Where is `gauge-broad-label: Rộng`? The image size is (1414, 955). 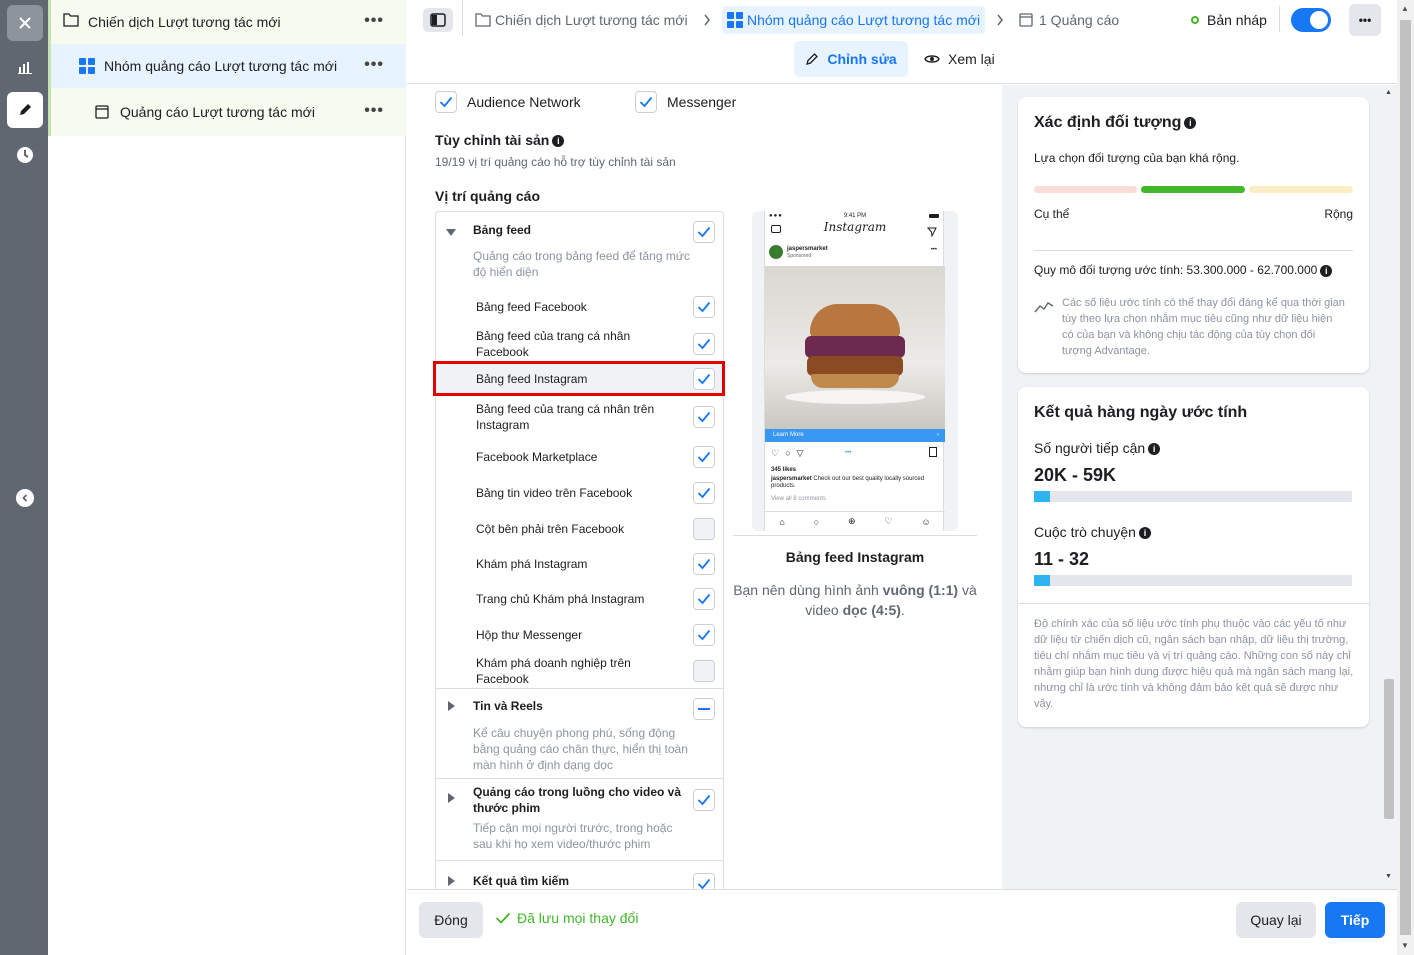 gauge-broad-label: Rộng is located at coordinates (1338, 214).